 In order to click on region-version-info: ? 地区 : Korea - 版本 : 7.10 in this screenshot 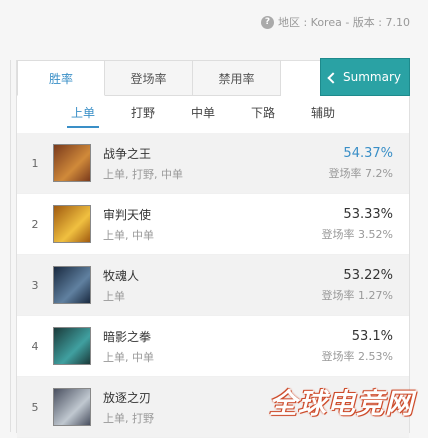, I will do `click(335, 22)`.